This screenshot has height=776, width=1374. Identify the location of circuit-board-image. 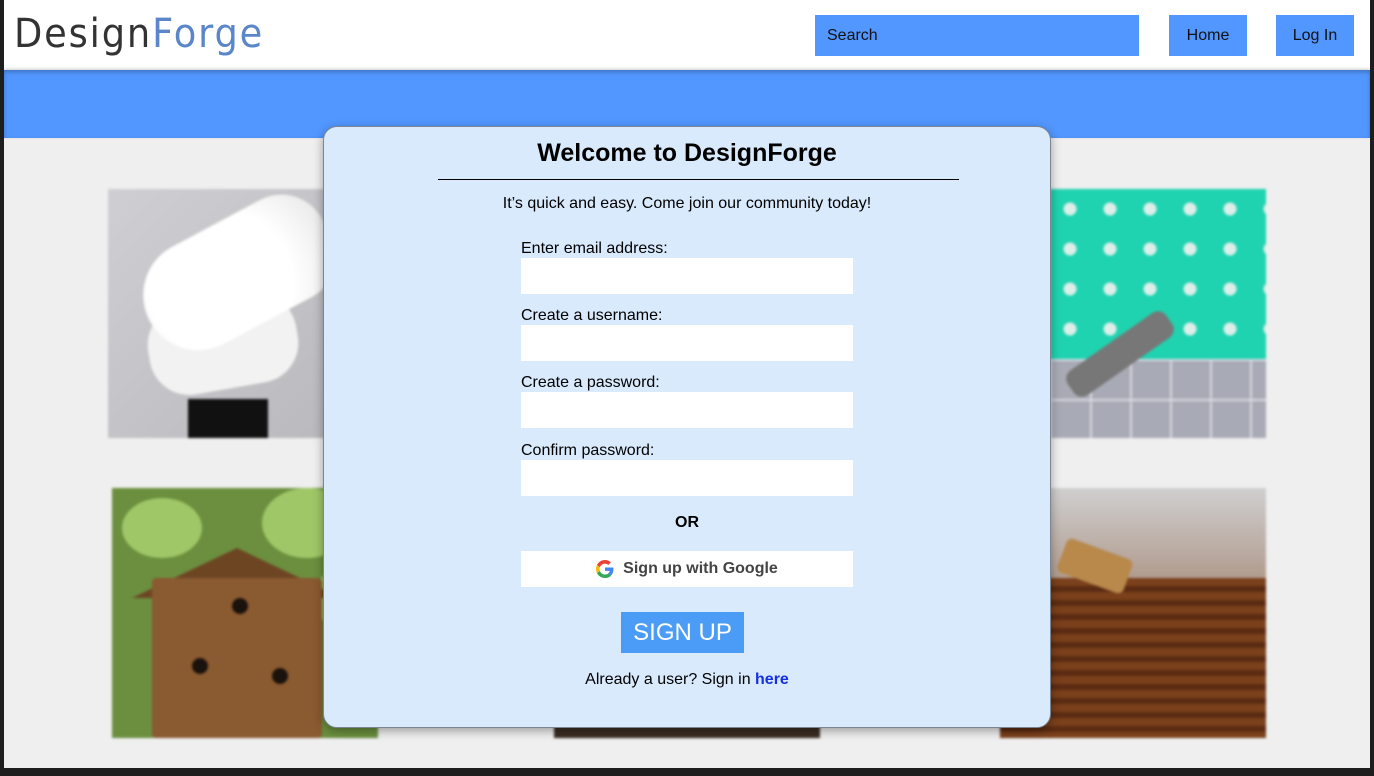
(1158, 313).